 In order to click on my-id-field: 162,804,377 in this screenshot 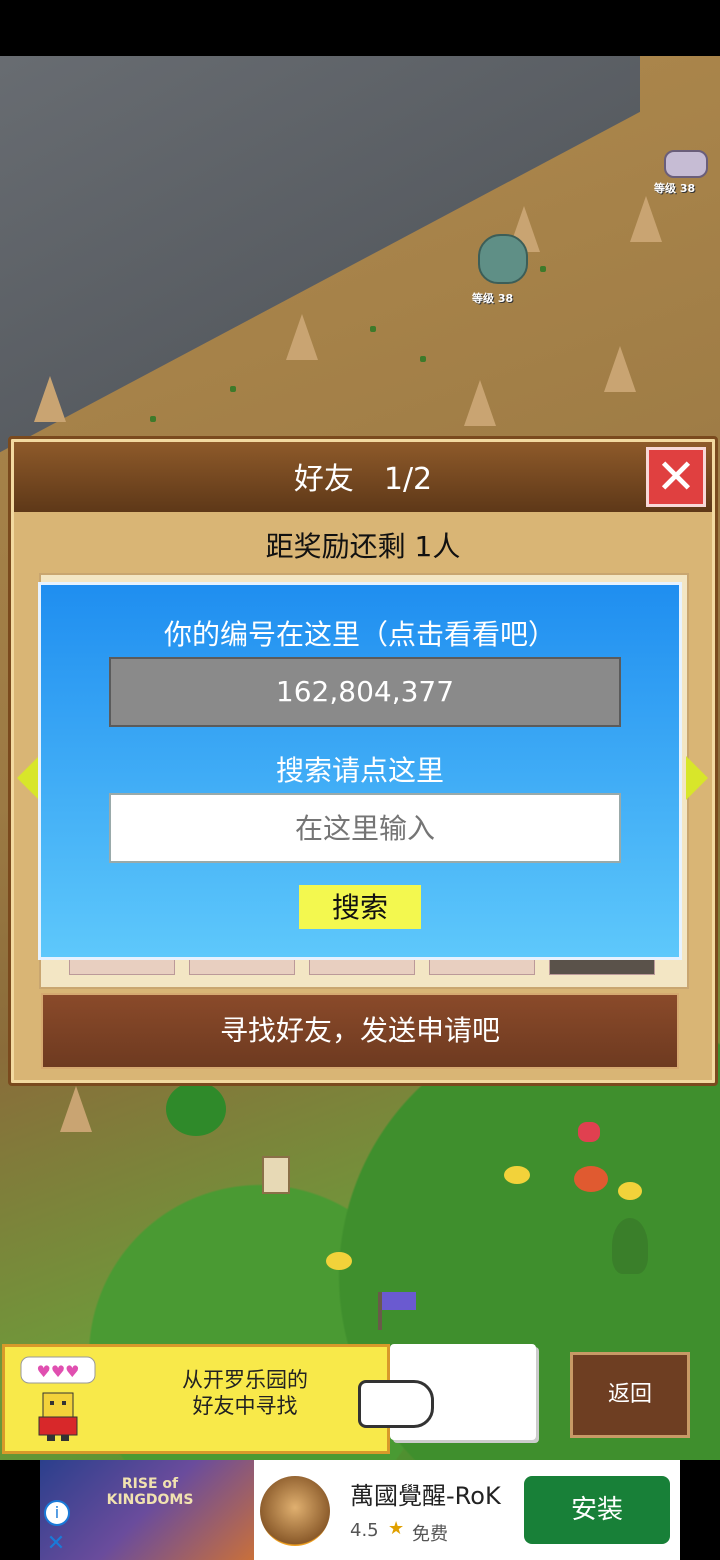, I will do `click(365, 692)`.